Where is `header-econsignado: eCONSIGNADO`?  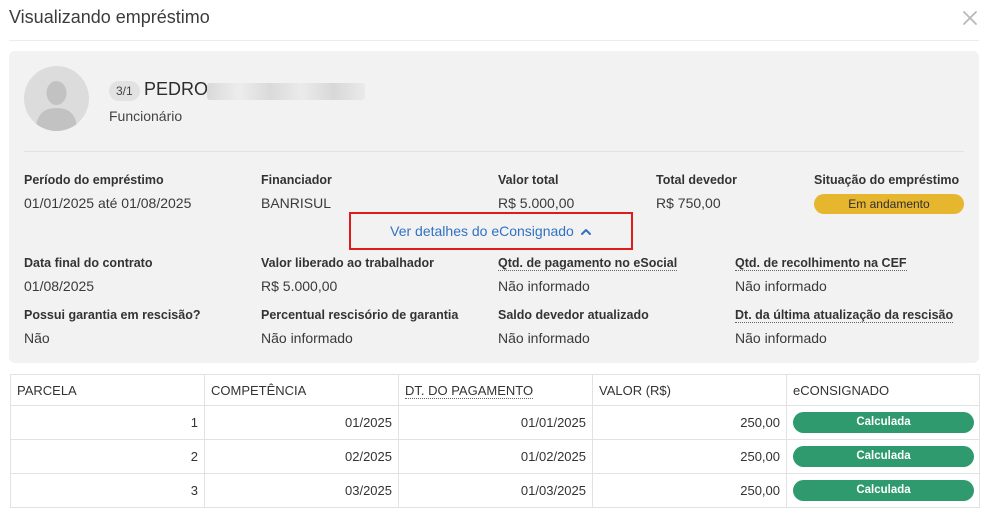
header-econsignado: eCONSIGNADO is located at coordinates (883, 390).